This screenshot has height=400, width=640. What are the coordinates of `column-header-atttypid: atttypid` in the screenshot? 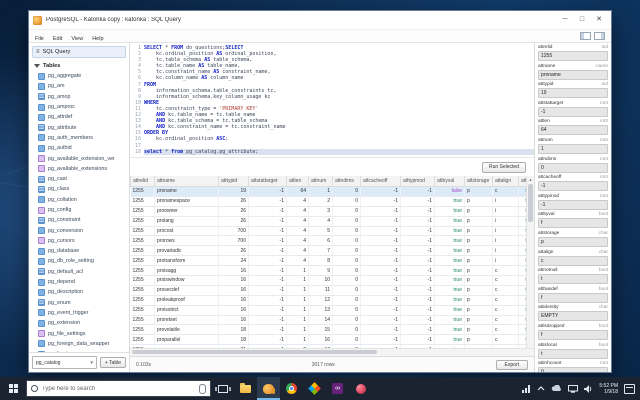 It's located at (233, 181).